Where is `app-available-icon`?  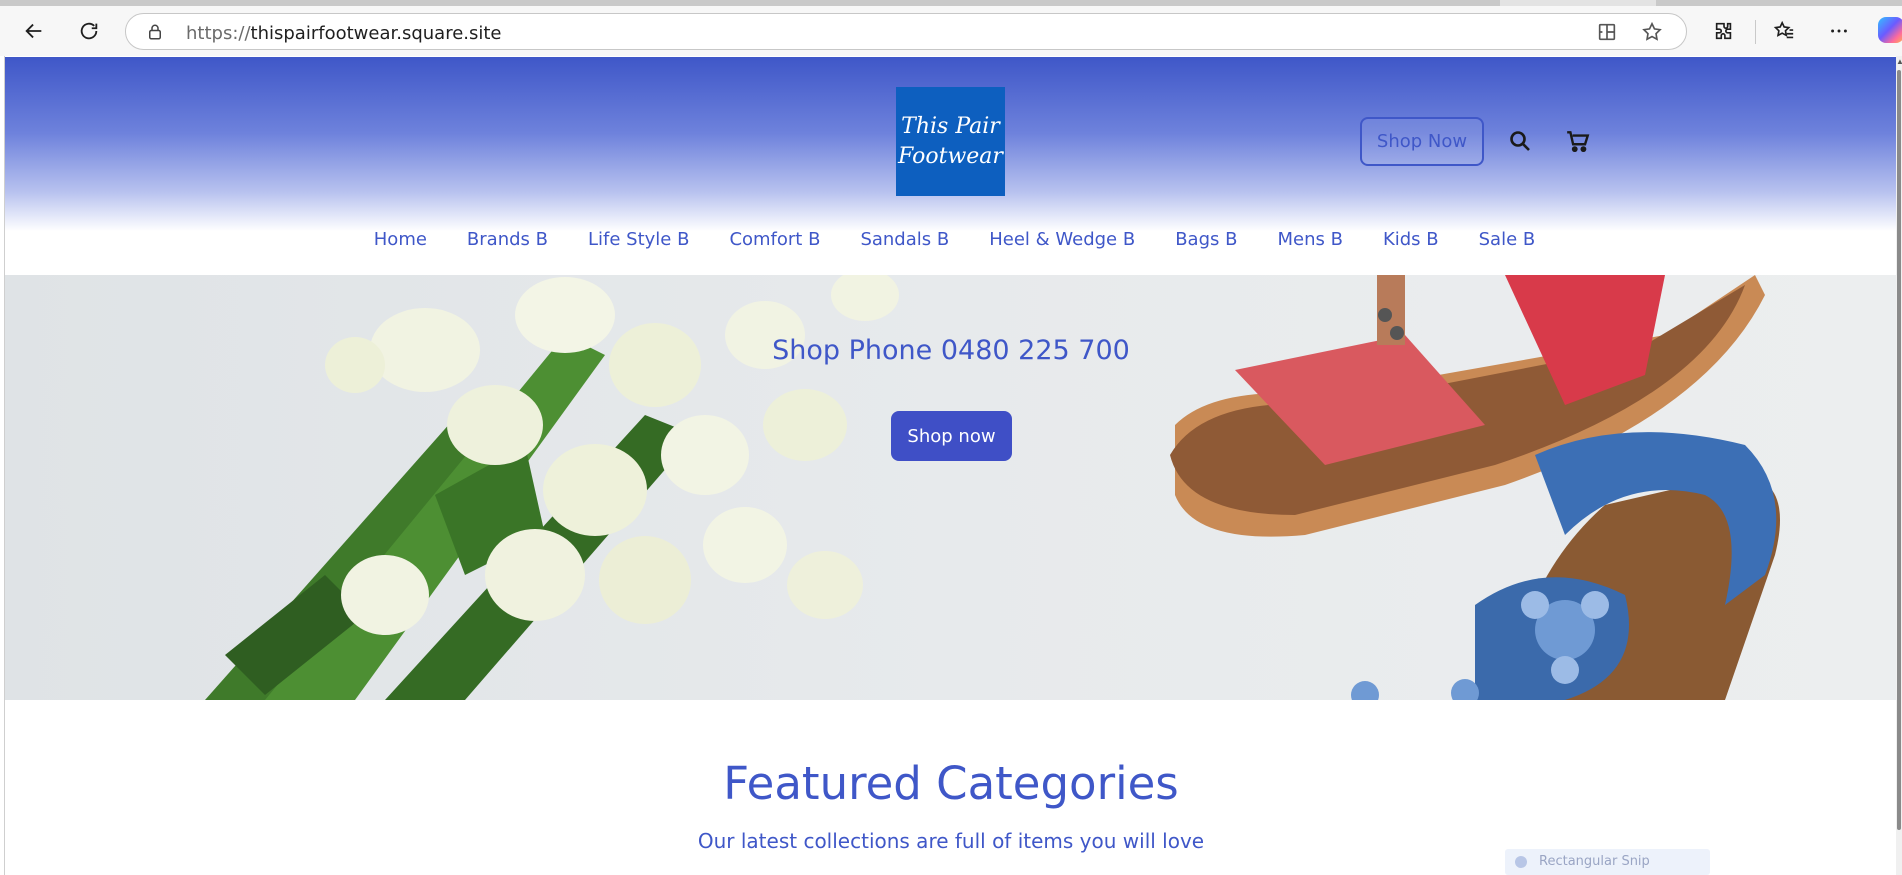
app-available-icon is located at coordinates (1607, 32).